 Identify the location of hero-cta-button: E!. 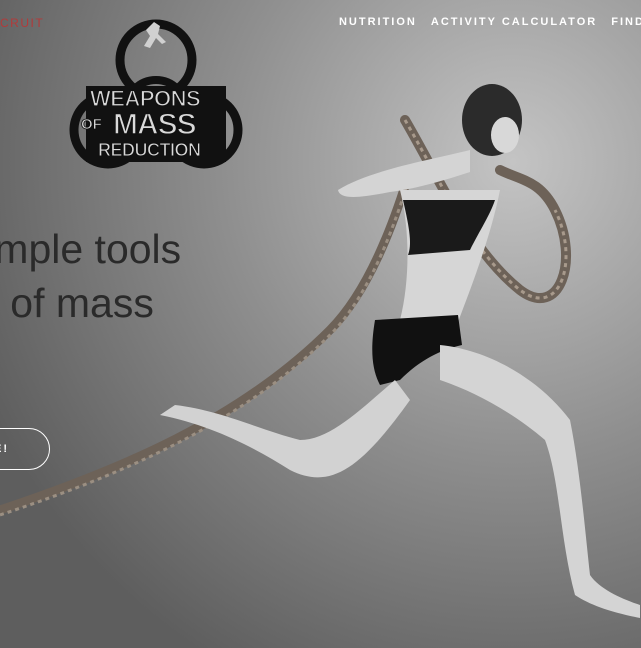
(25, 449).